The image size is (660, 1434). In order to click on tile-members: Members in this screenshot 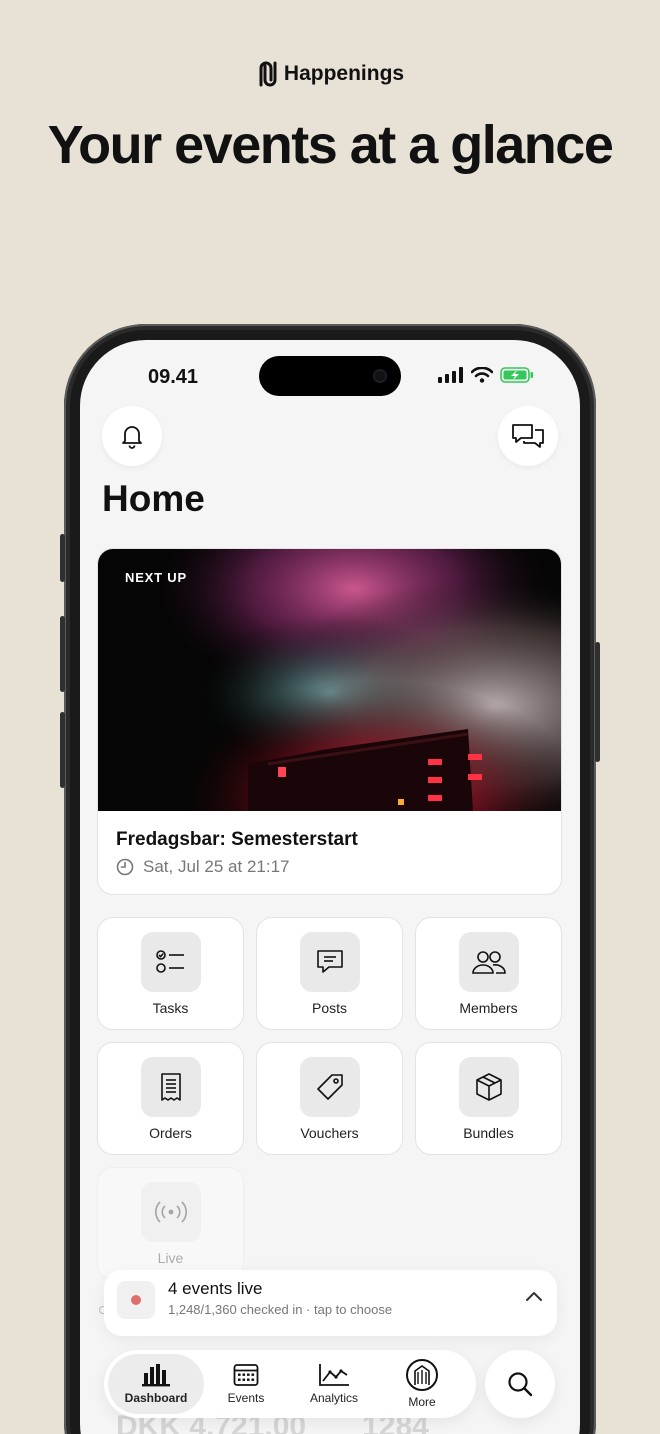, I will do `click(488, 973)`.